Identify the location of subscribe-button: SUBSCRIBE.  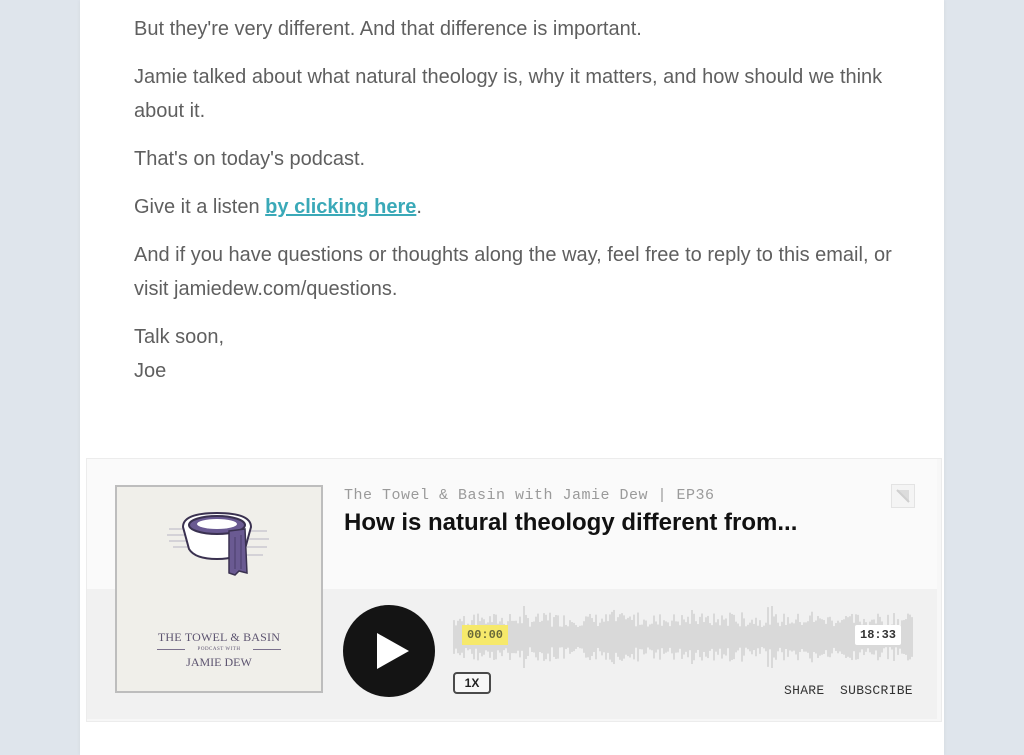
(876, 690).